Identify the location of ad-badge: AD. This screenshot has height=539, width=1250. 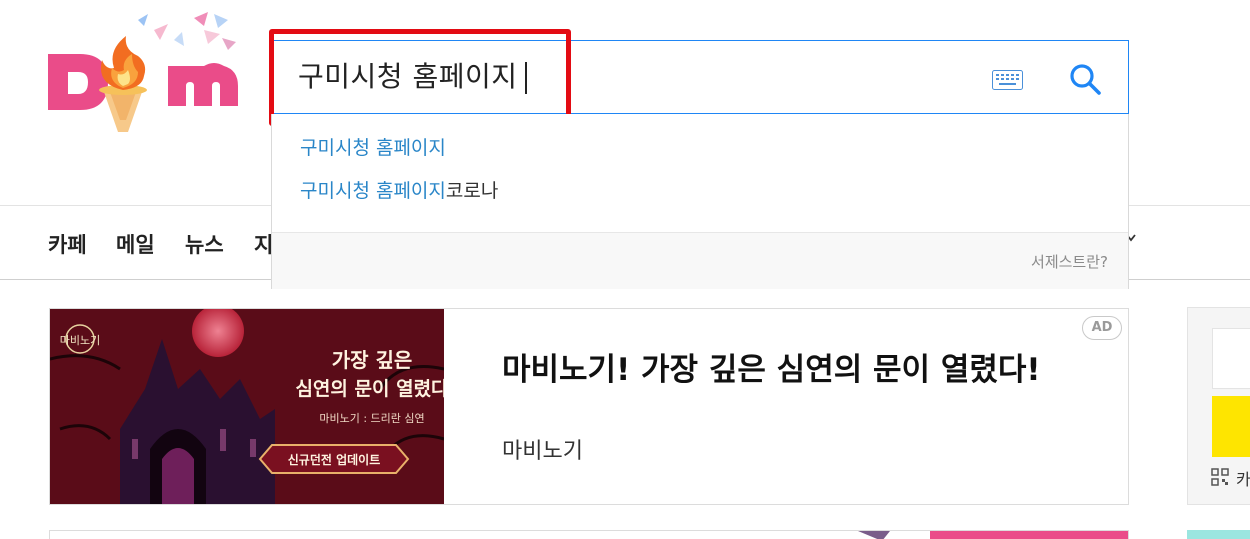
(1102, 328).